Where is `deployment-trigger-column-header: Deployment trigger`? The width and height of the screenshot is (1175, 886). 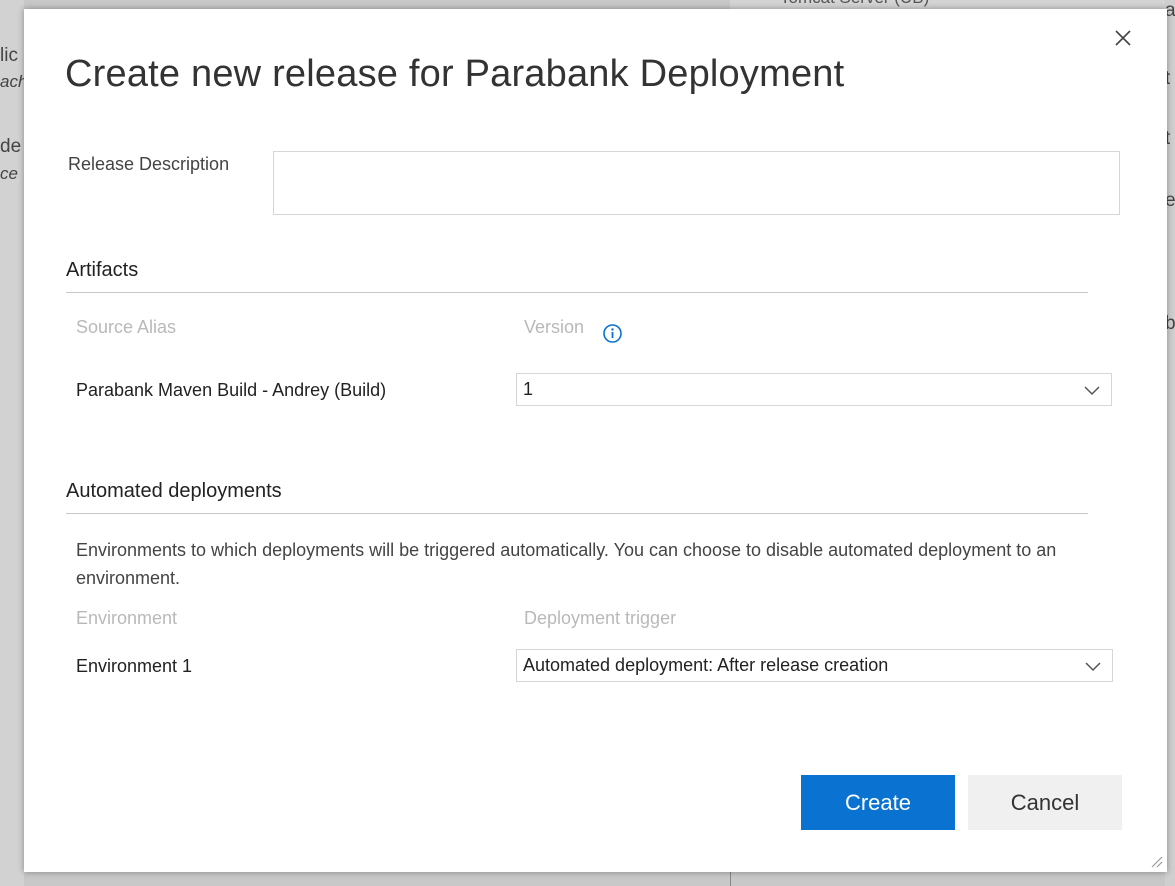 deployment-trigger-column-header: Deployment trigger is located at coordinates (600, 618).